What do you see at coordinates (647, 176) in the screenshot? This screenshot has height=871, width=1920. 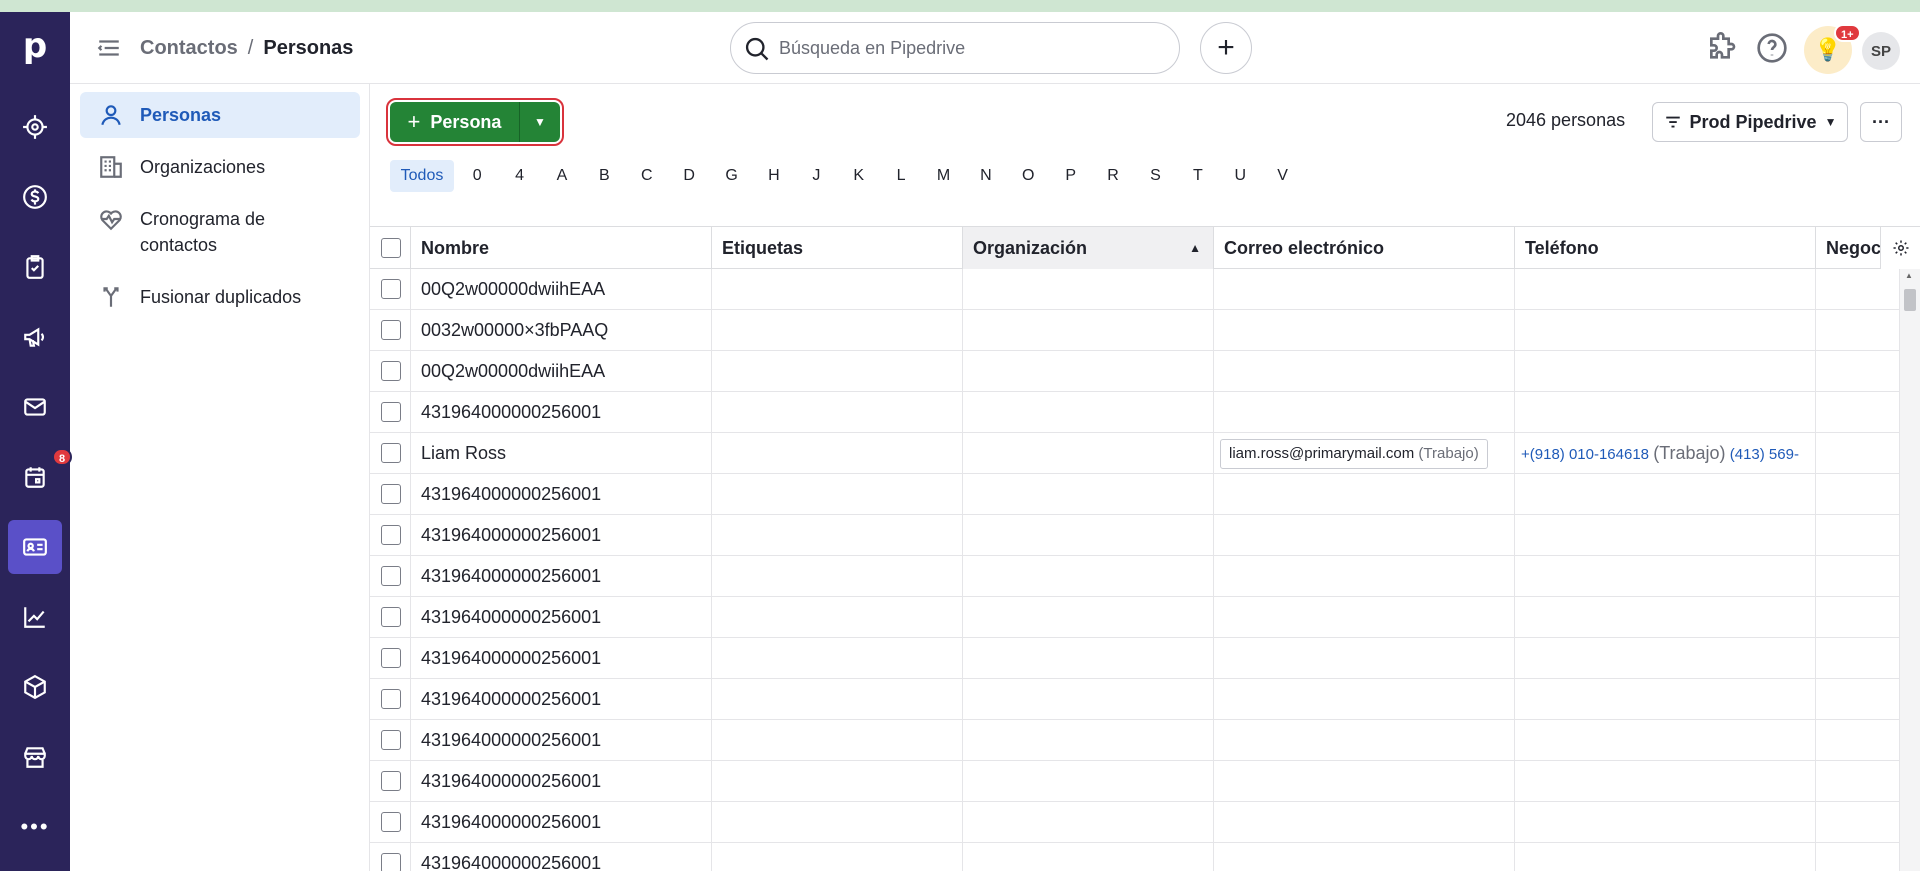 I see `alpha-filter: C` at bounding box center [647, 176].